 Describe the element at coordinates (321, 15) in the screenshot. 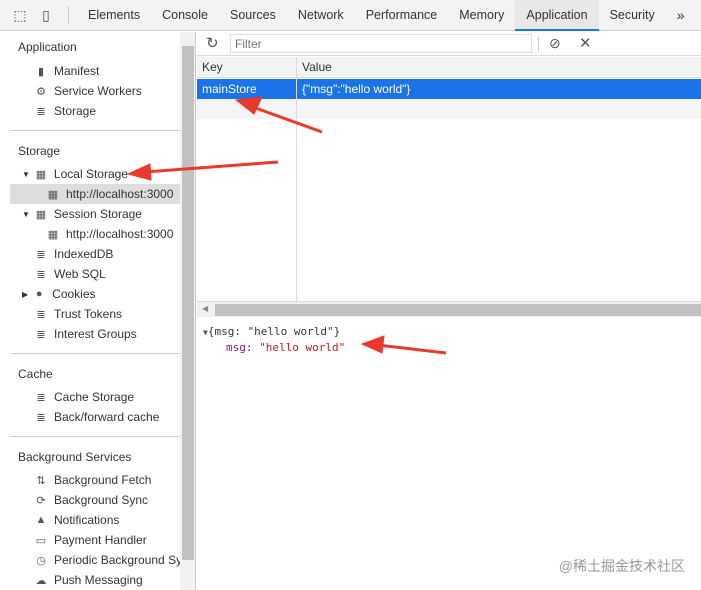

I see `tab-network: Network` at that location.